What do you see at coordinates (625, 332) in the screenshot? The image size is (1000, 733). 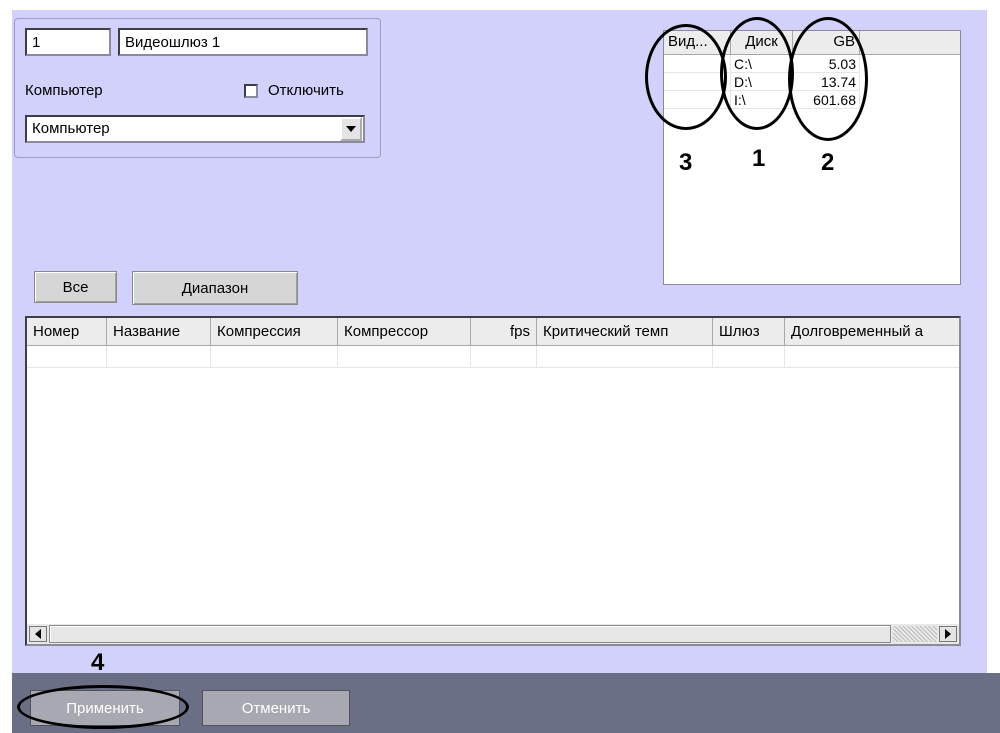 I see `cam-col-header-critical-temp: Критический темп` at bounding box center [625, 332].